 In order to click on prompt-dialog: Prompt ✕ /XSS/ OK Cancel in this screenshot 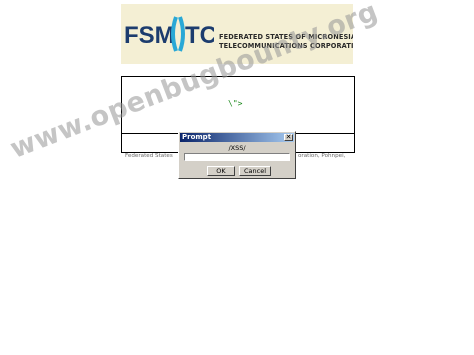, I will do `click(237, 155)`.